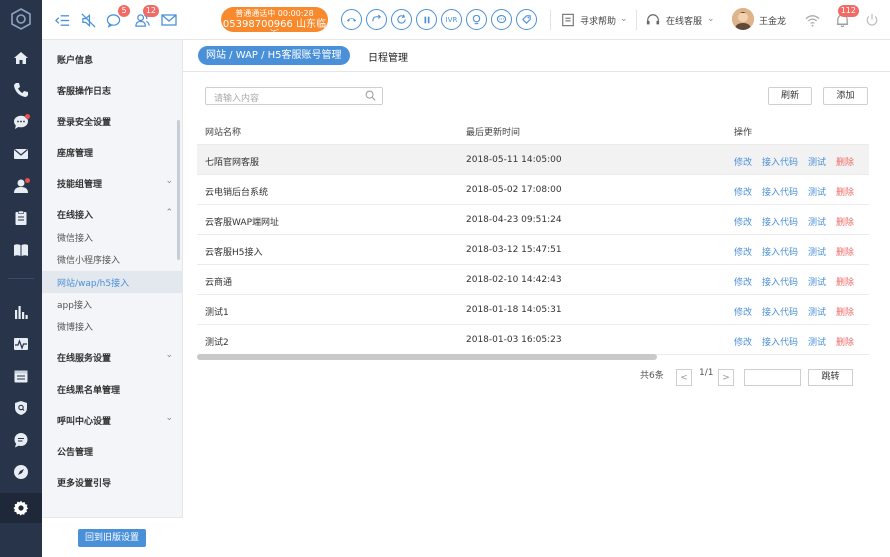  Describe the element at coordinates (75, 237) in the screenshot. I see `sidebar-subitem-wechat: 微信接入` at that location.